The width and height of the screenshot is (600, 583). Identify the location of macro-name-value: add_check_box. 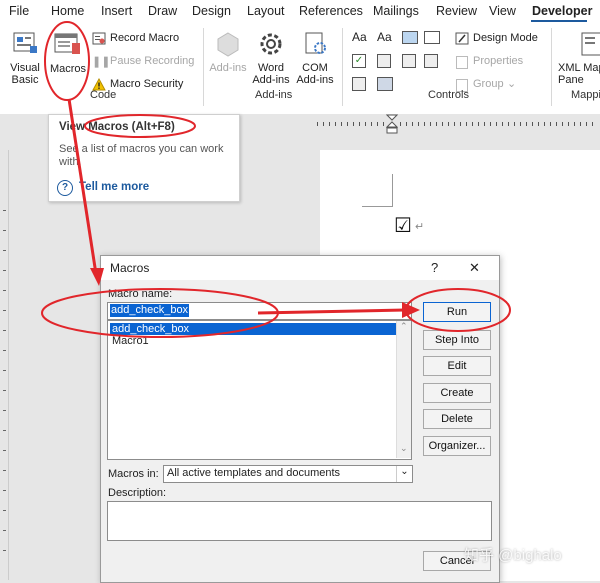
(150, 310).